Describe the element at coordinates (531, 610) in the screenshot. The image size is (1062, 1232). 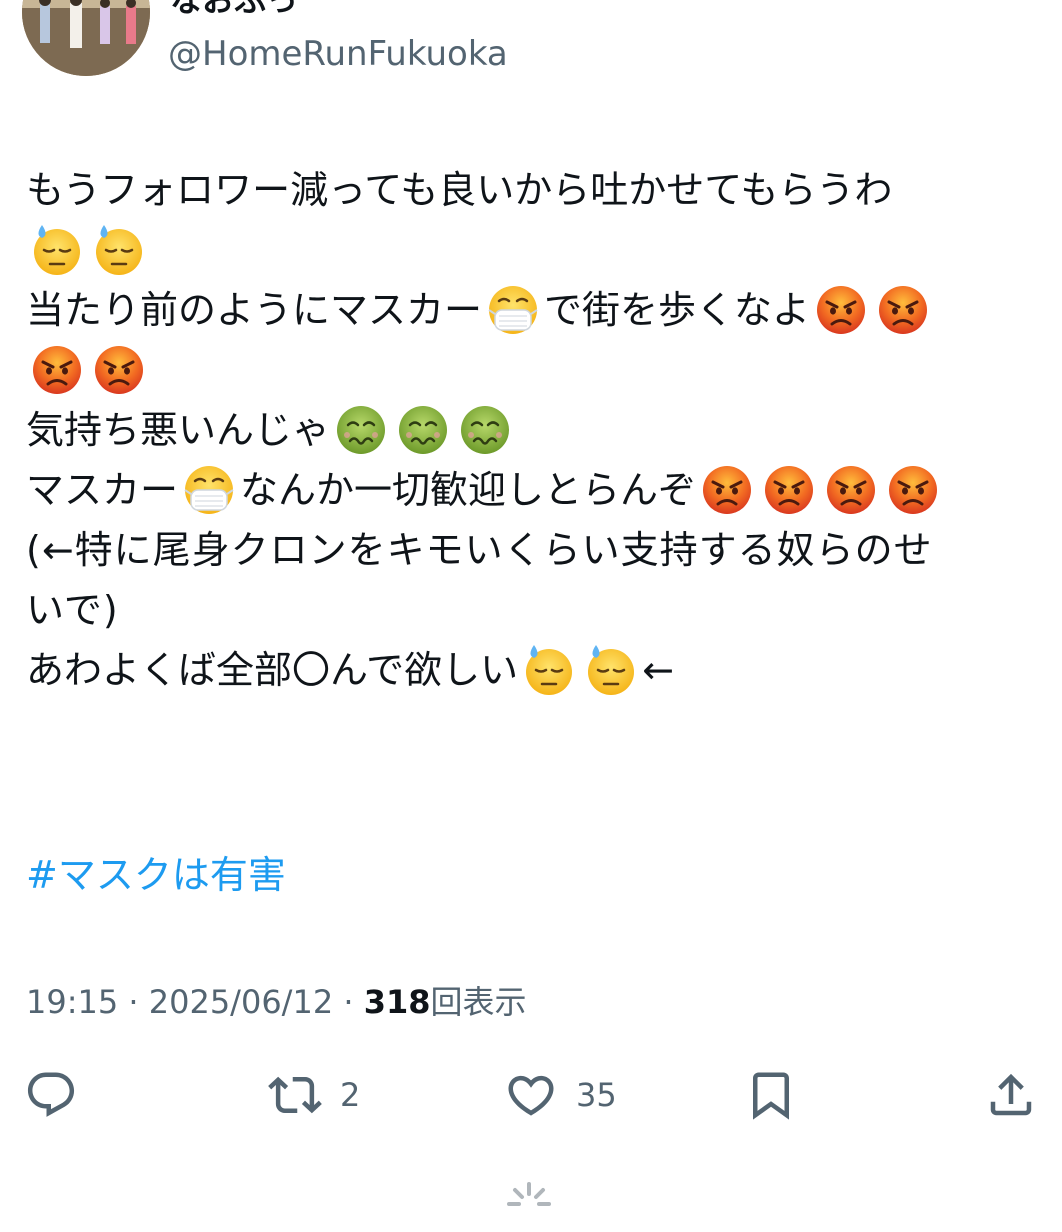
I see `tweet-line: いで)` at that location.